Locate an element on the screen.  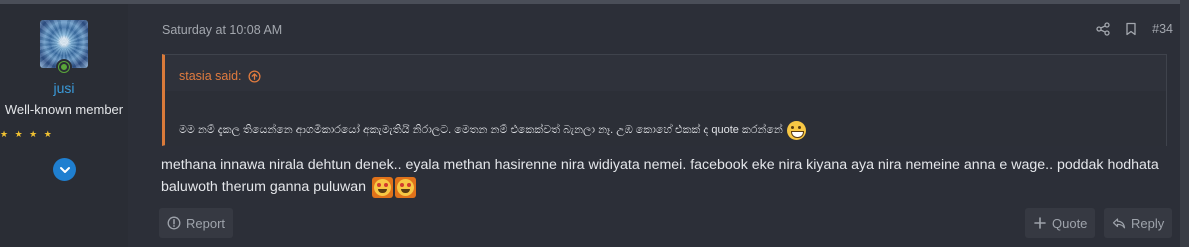
username-link: jusi is located at coordinates (64, 88).